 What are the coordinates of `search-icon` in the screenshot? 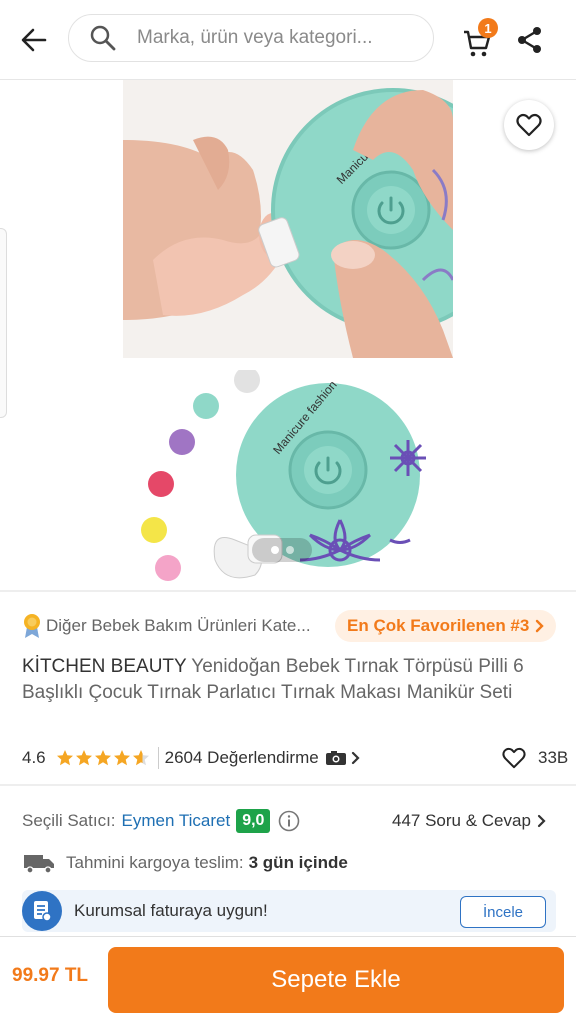 It's located at (103, 38).